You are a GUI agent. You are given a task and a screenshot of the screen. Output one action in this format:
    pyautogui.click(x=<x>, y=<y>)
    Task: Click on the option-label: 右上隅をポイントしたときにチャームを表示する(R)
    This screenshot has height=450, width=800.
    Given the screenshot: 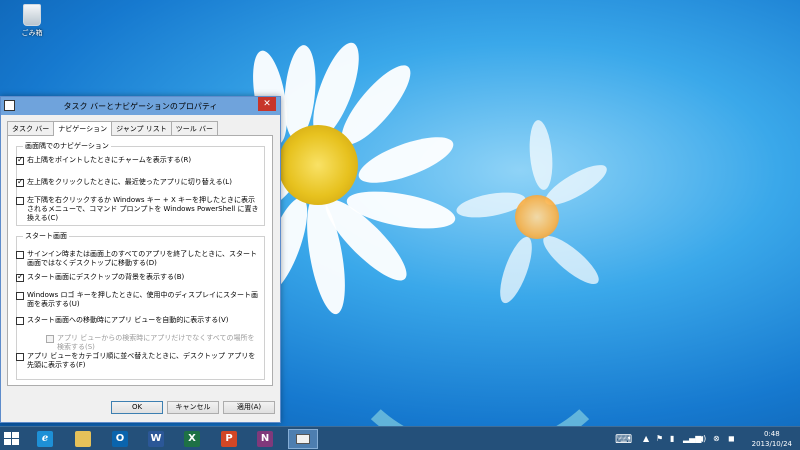 What is the action you would take?
    pyautogui.click(x=109, y=160)
    